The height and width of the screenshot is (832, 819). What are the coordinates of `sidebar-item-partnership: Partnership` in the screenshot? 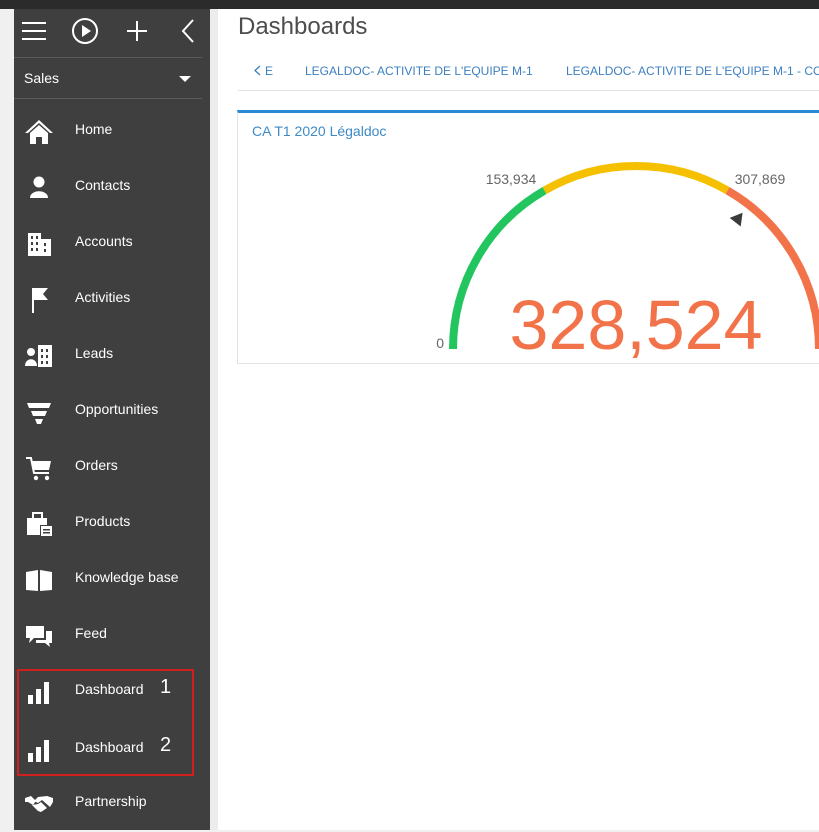 It's located at (112, 804).